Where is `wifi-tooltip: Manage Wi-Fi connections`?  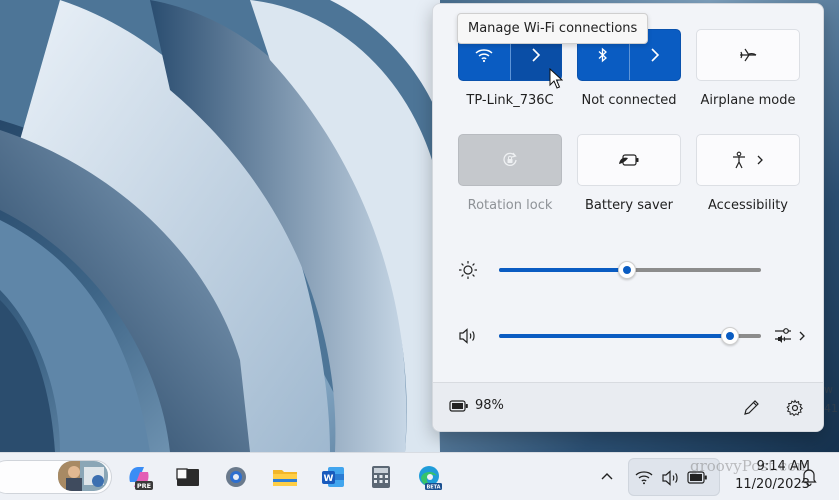 wifi-tooltip: Manage Wi-Fi connections is located at coordinates (553, 28).